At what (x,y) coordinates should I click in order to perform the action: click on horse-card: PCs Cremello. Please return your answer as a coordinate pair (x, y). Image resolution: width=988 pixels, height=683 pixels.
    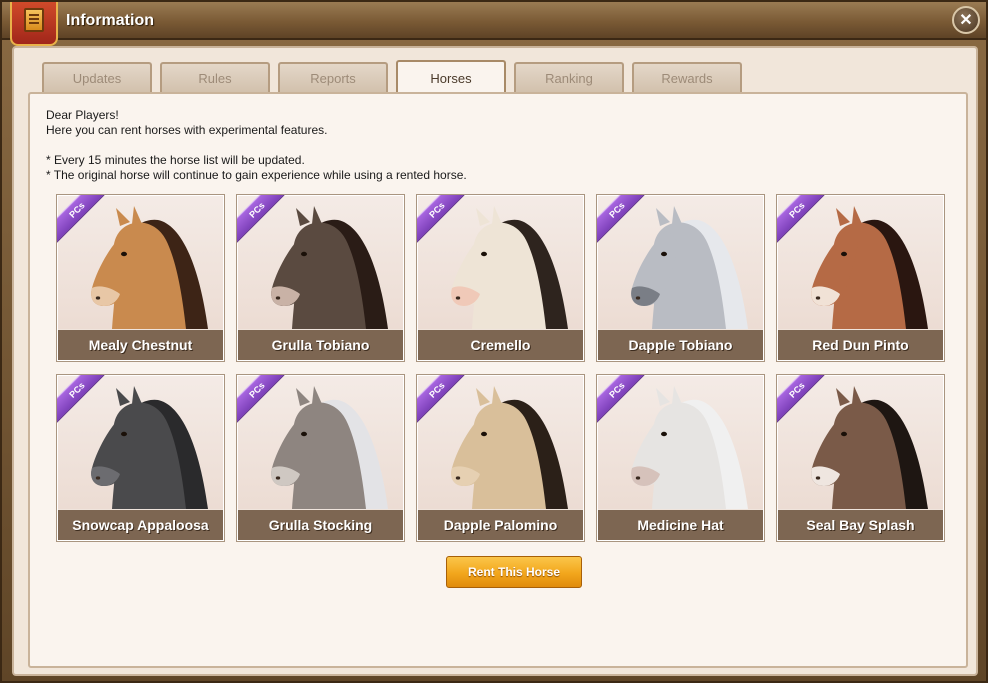
    Looking at the image, I should click on (500, 278).